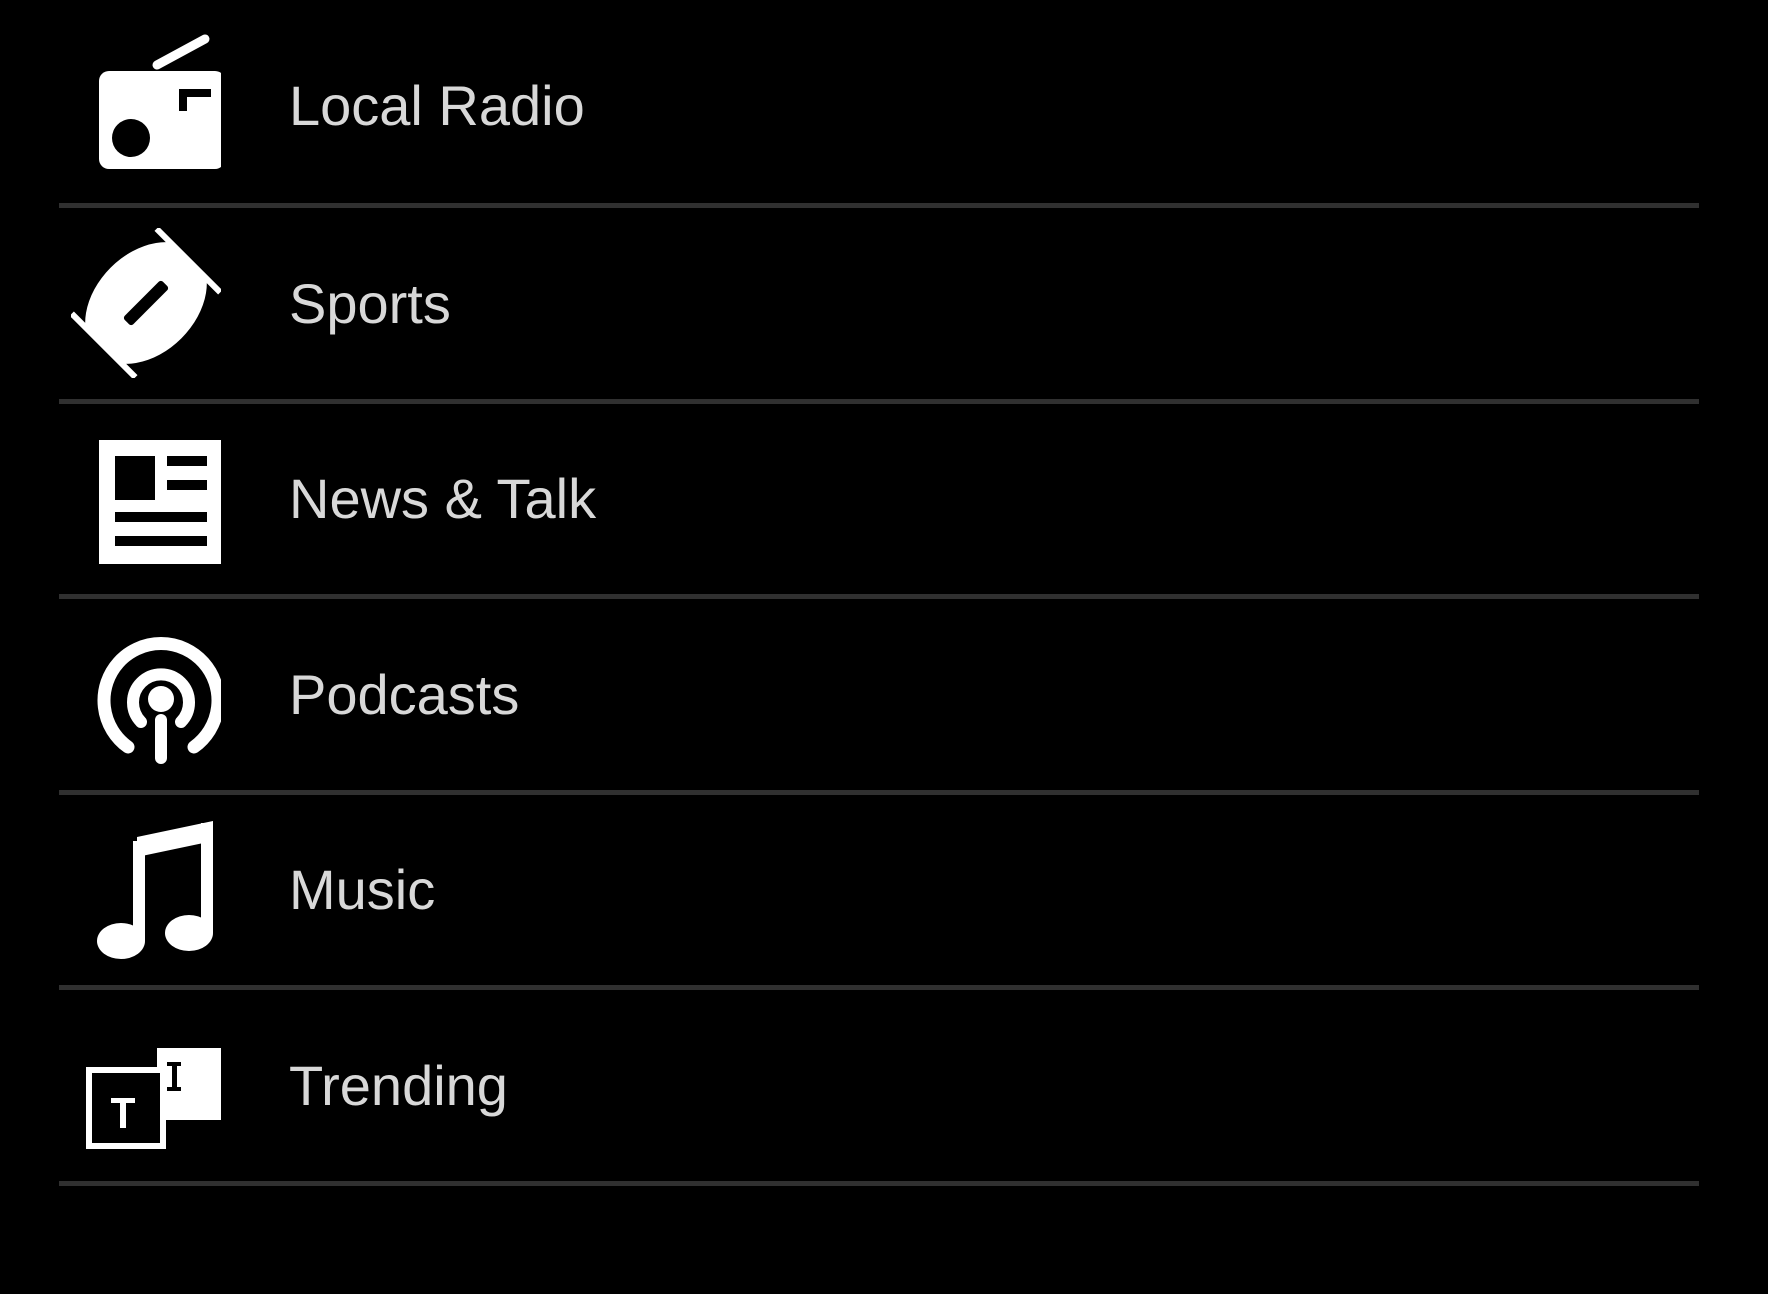  What do you see at coordinates (146, 890) in the screenshot?
I see `music-note-icon` at bounding box center [146, 890].